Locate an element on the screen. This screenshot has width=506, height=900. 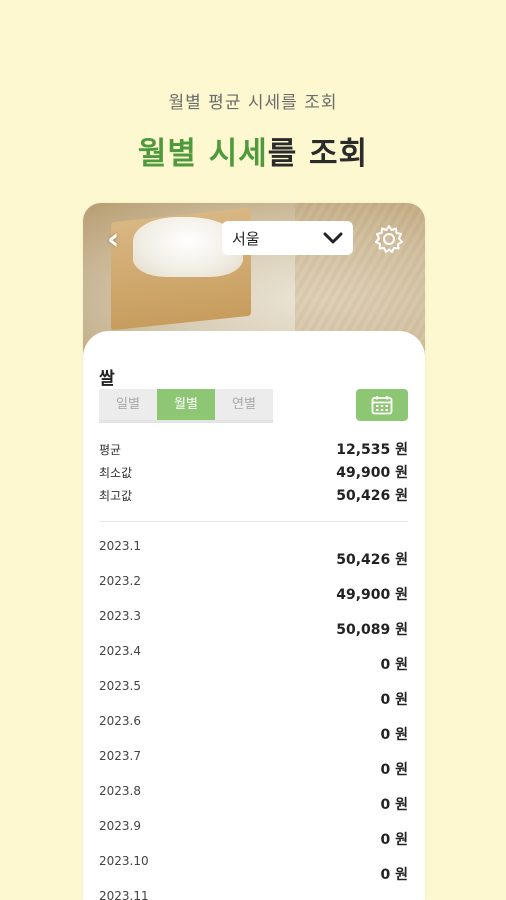
promo-headline: 월별 시세를 조회 is located at coordinates (253, 150).